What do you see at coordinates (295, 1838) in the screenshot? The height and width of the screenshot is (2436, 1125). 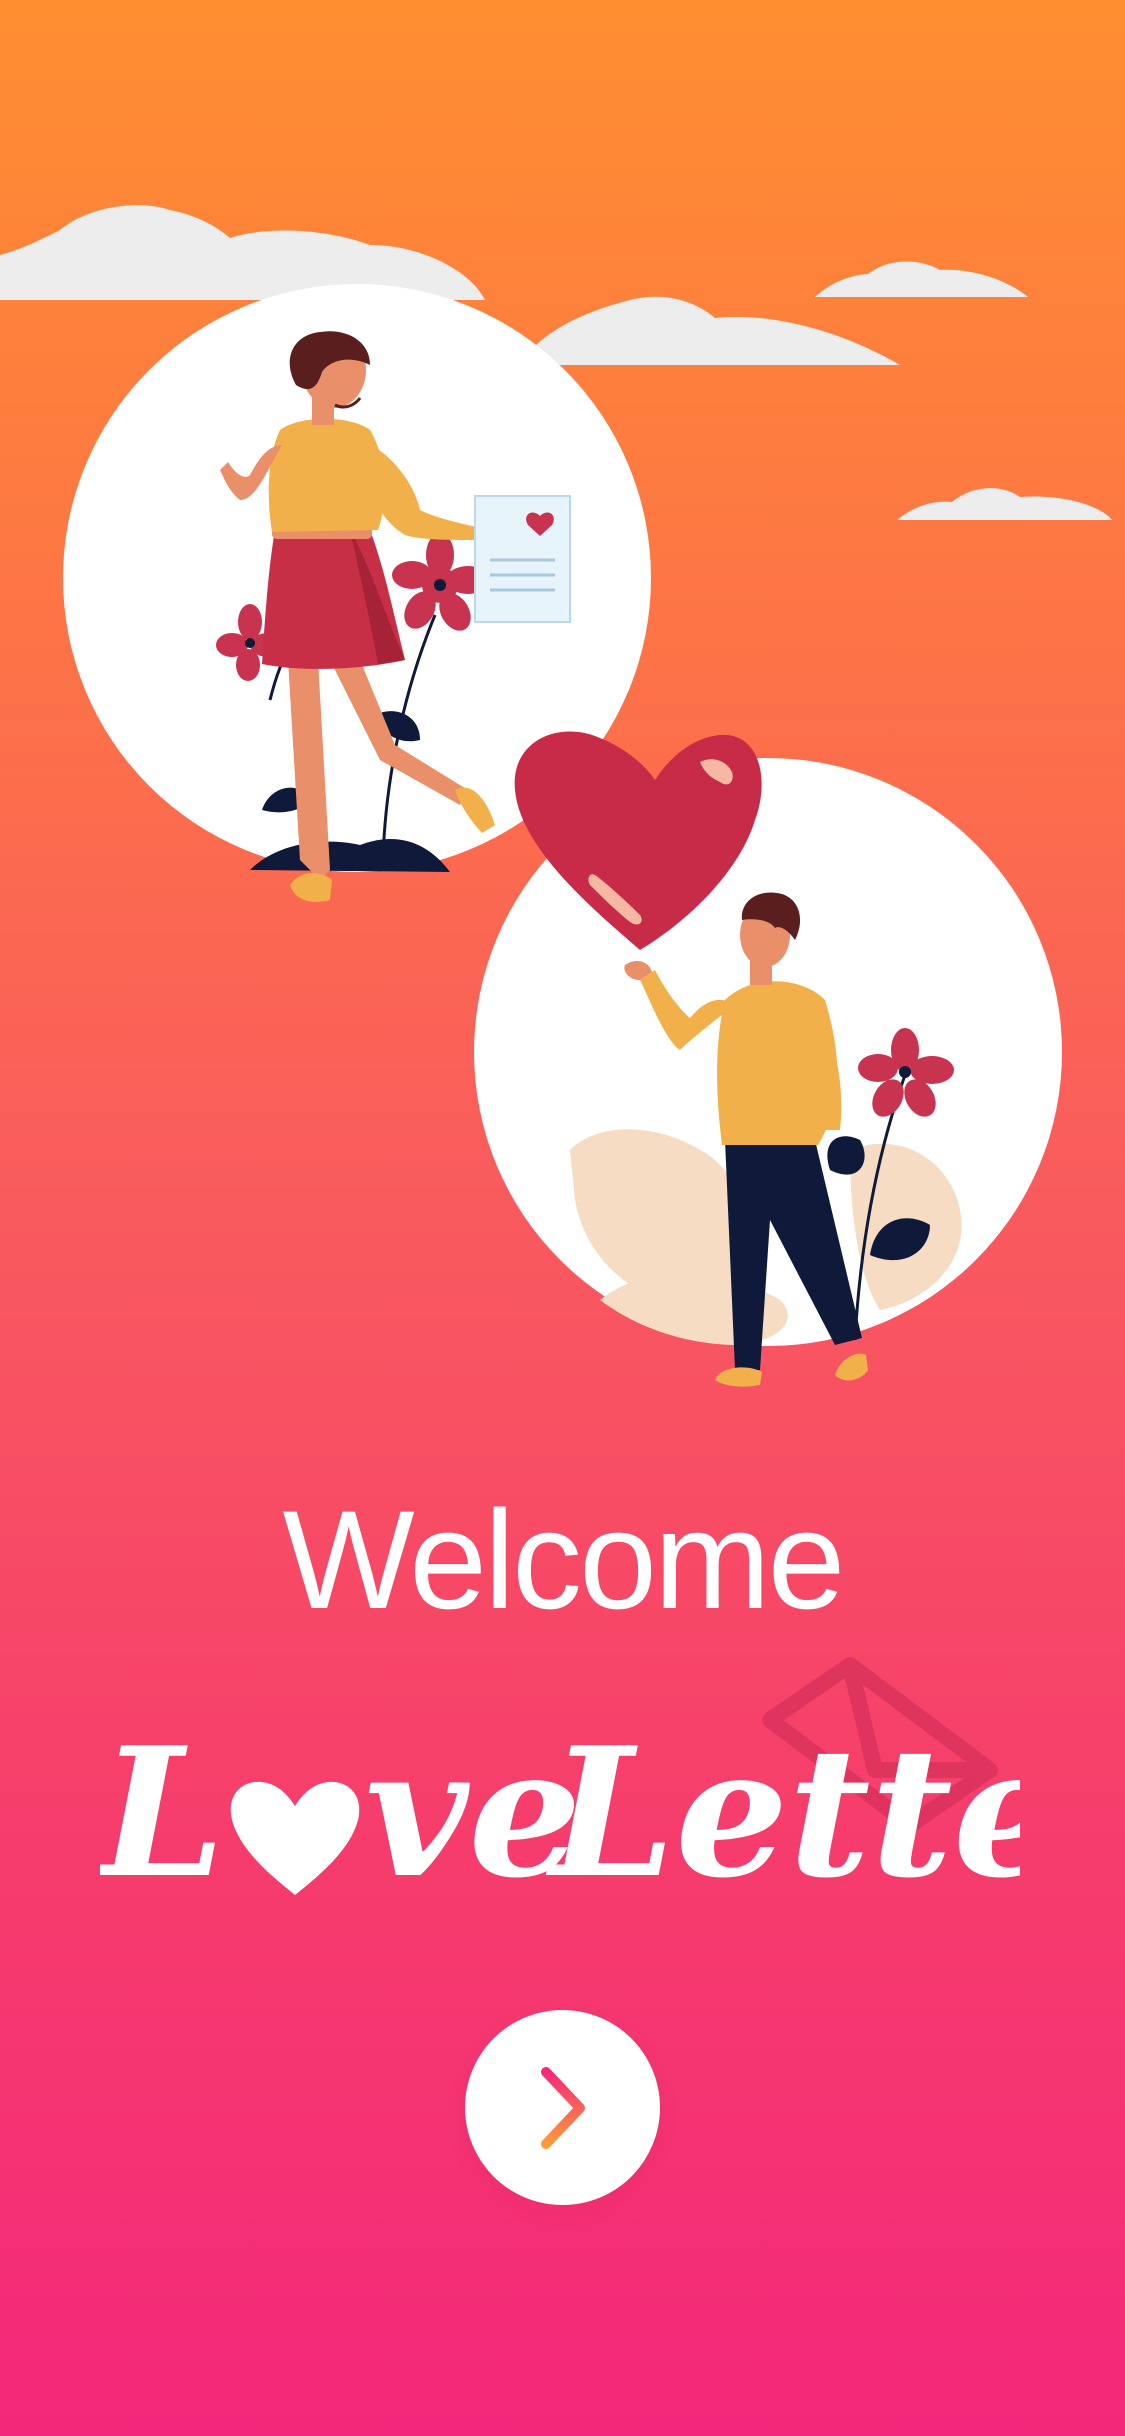 I see `logo-heart-icon` at bounding box center [295, 1838].